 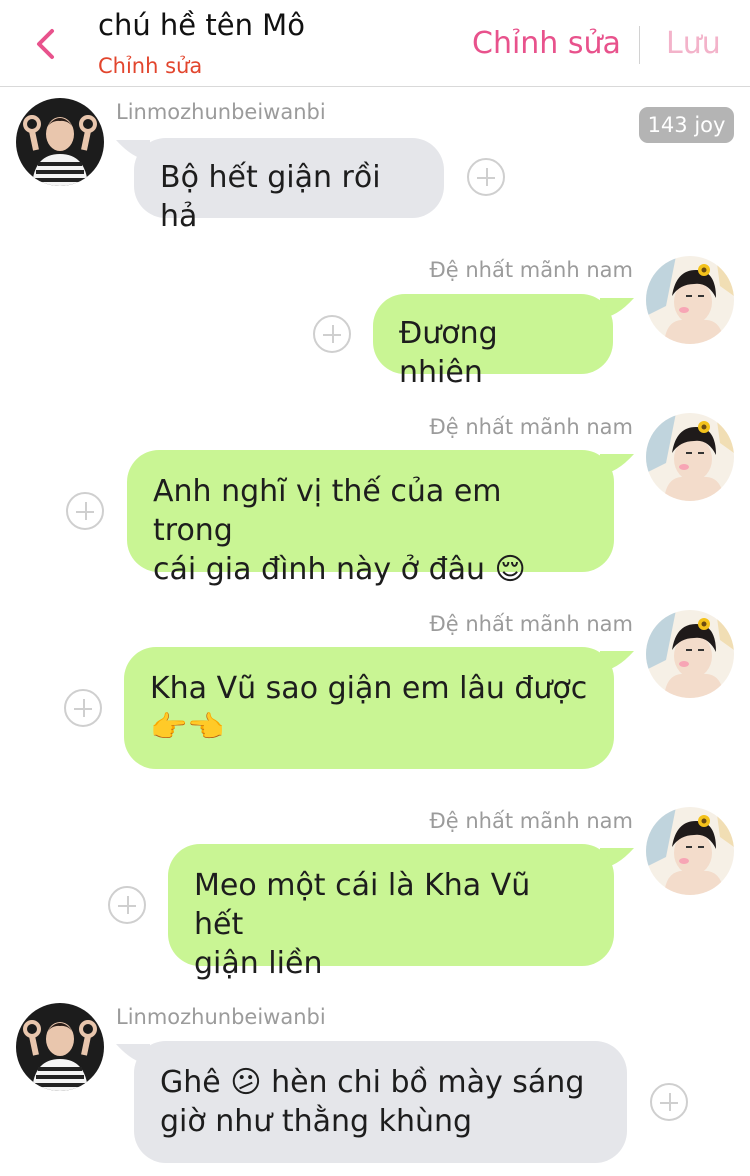 I want to click on message-bubble: Kha Vũ sao giận em lâu được 👉👈, so click(x=369, y=708).